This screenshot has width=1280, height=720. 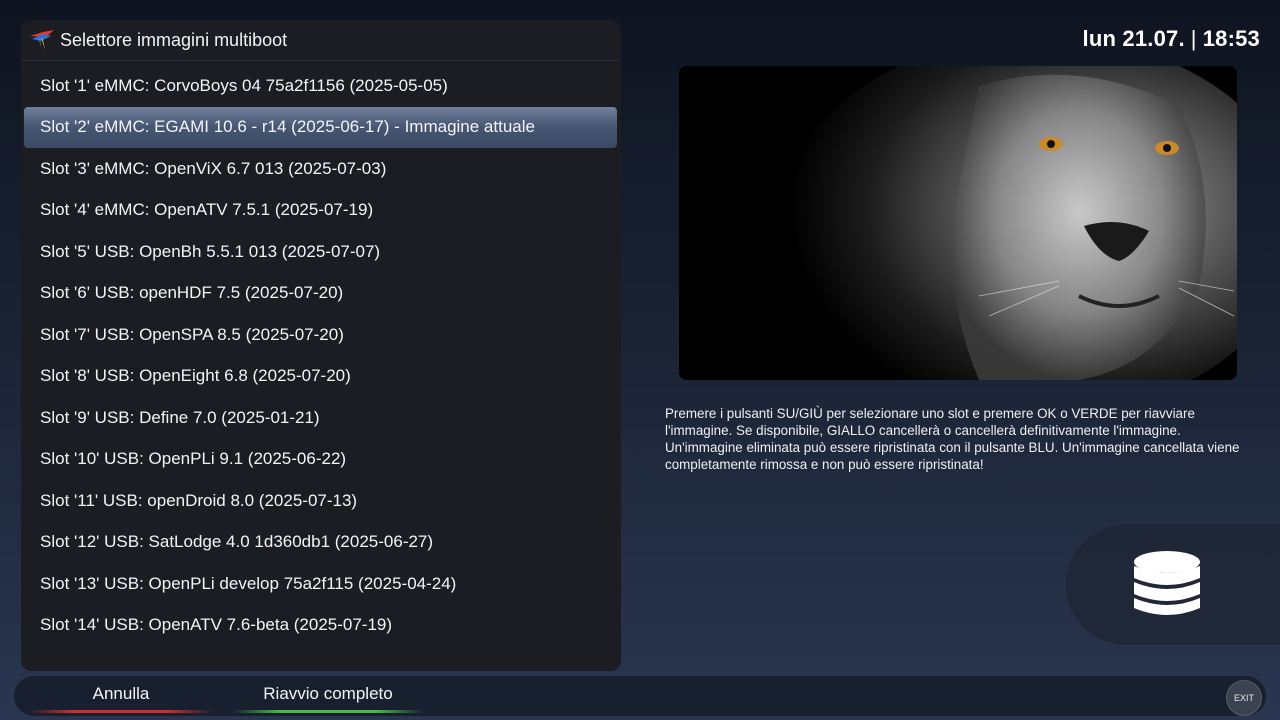 I want to click on storage-badge, so click(x=1173, y=585).